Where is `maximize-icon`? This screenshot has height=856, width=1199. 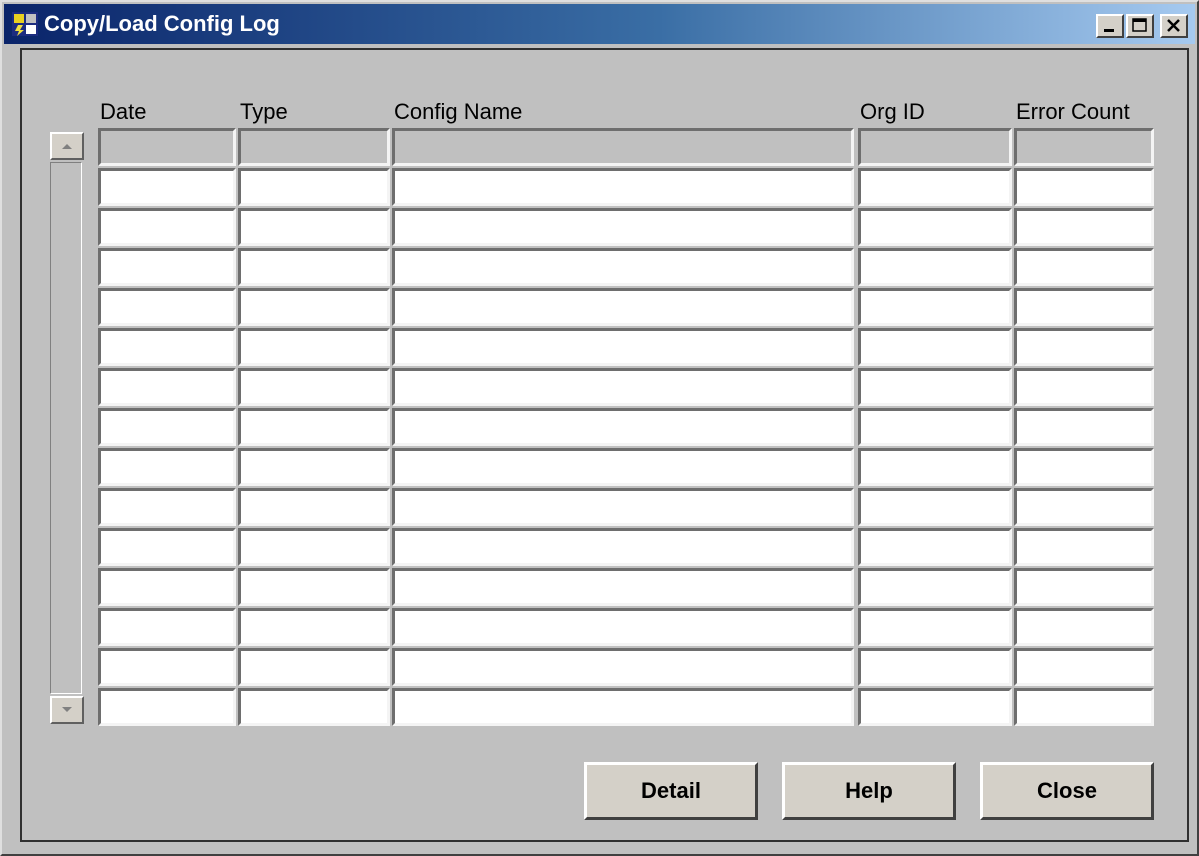
maximize-icon is located at coordinates (1139, 25).